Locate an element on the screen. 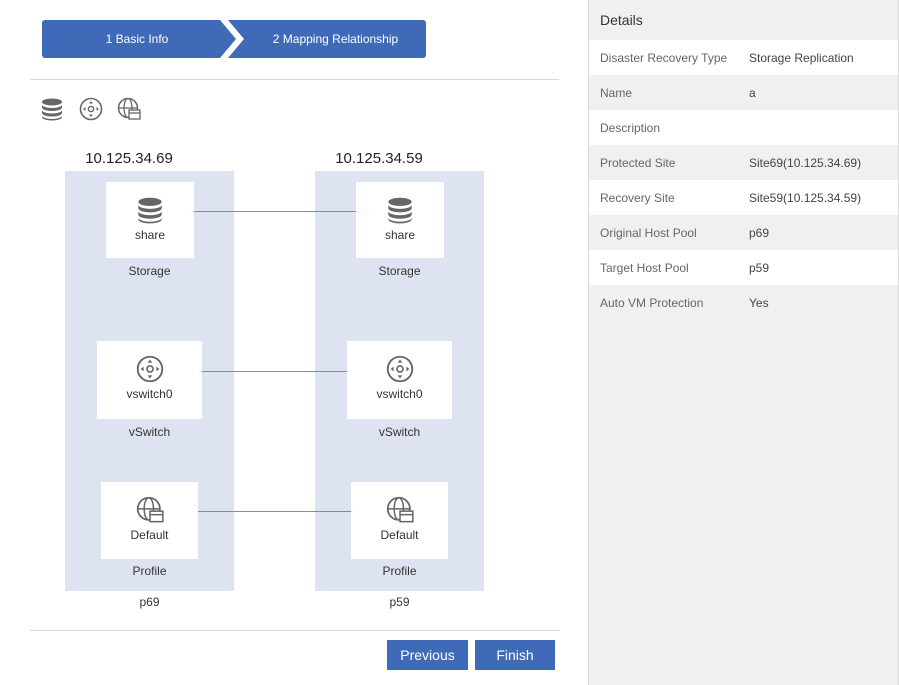 This screenshot has width=899, height=685. step-chevron-divider is located at coordinates (232, 39).